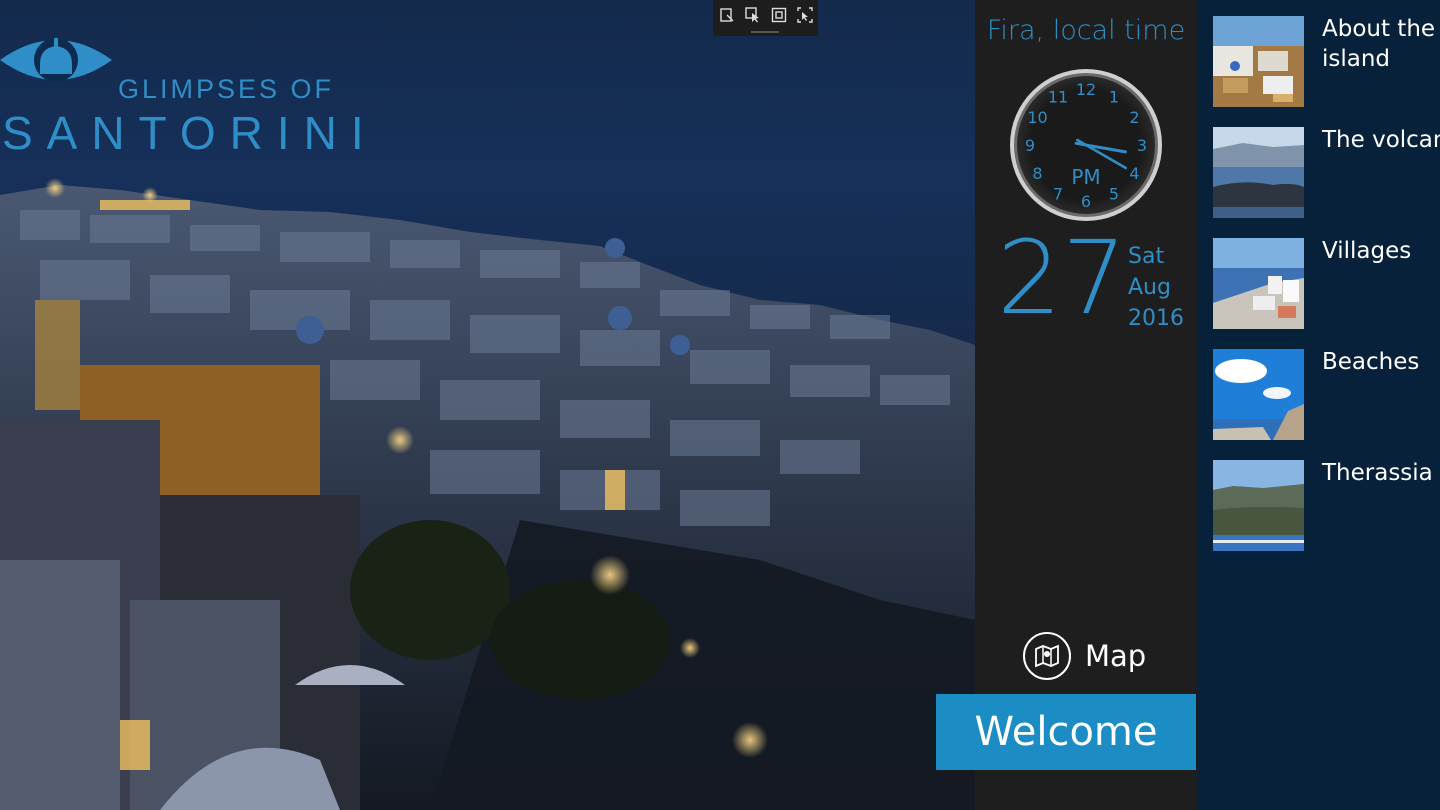  What do you see at coordinates (1037, 173) in the screenshot?
I see `clock-numeral: 8` at bounding box center [1037, 173].